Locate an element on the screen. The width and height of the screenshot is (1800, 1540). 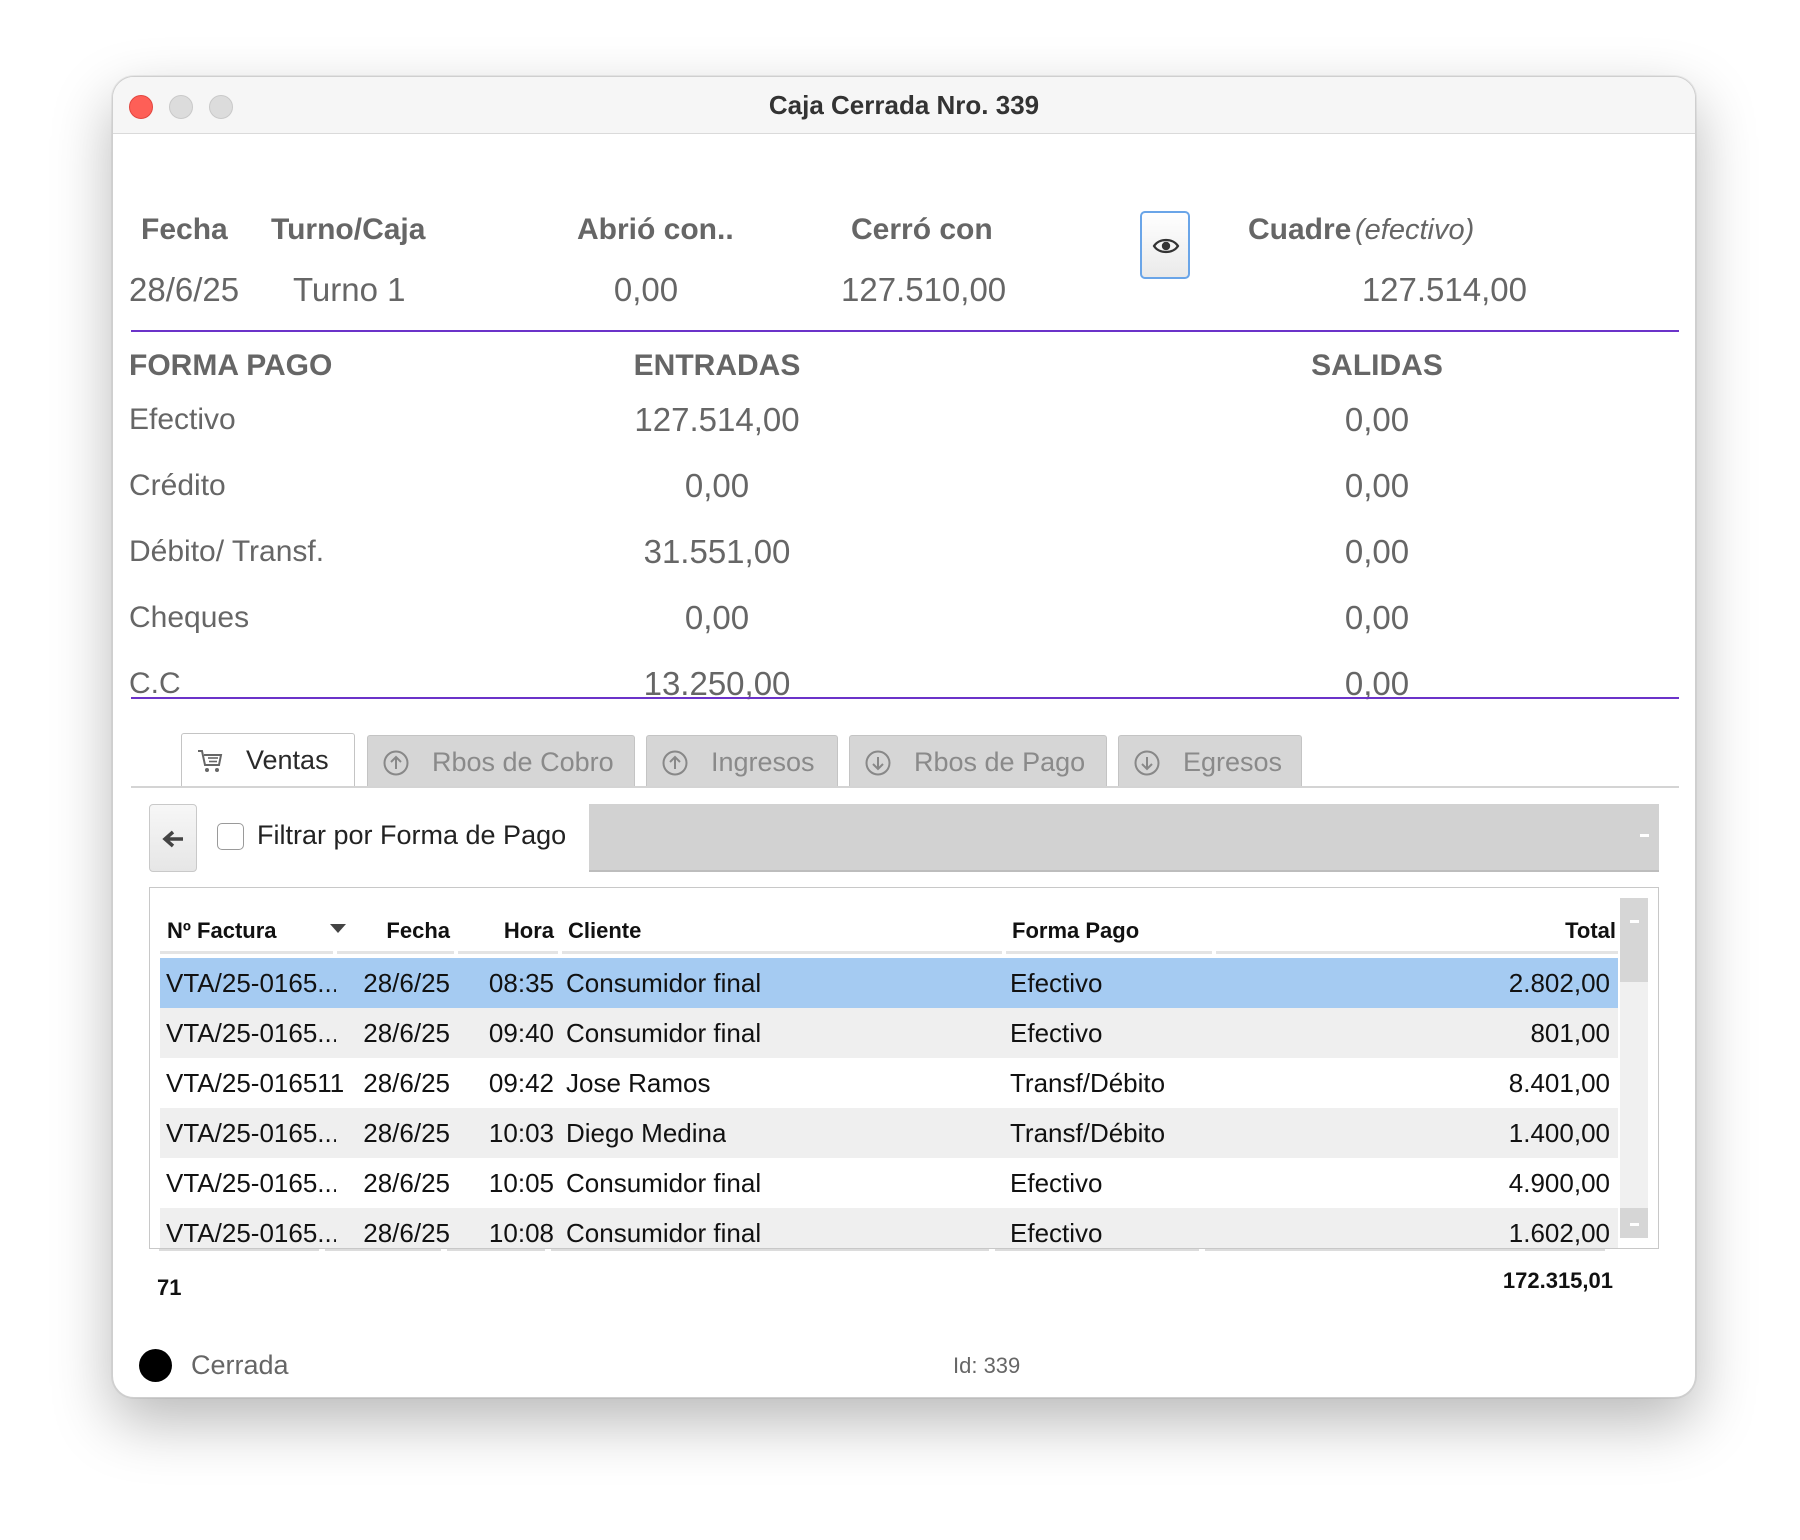
col-header-cliente: Cliente is located at coordinates (604, 931).